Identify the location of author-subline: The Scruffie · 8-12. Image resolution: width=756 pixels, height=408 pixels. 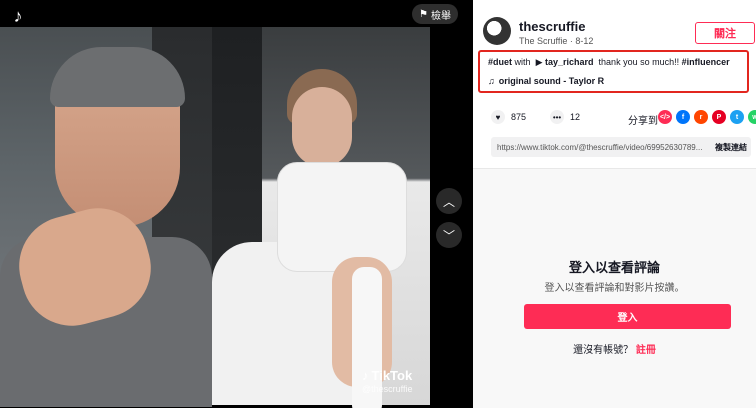
(556, 41).